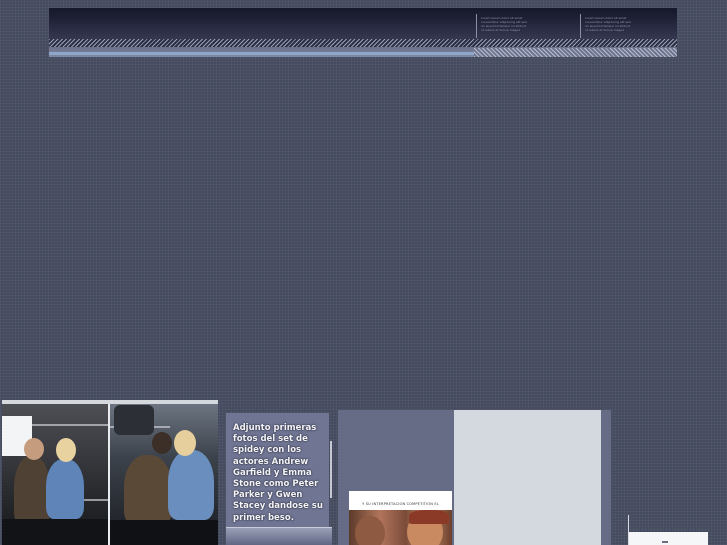 The image size is (727, 545). Describe the element at coordinates (400, 527) in the screenshot. I see `ad-poster-image` at that location.